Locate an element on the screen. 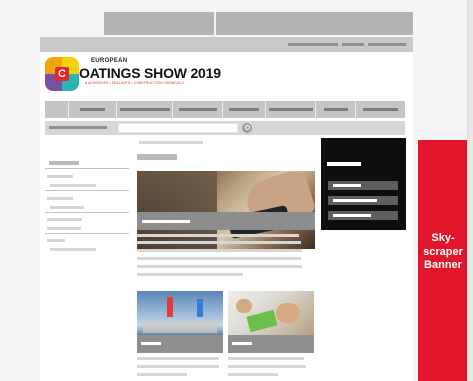 The image size is (473, 381). main-nav is located at coordinates (225, 109).